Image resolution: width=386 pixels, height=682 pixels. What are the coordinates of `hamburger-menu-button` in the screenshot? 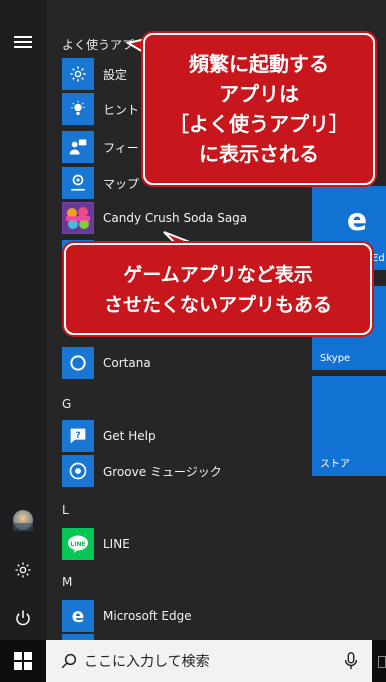 It's located at (23, 42).